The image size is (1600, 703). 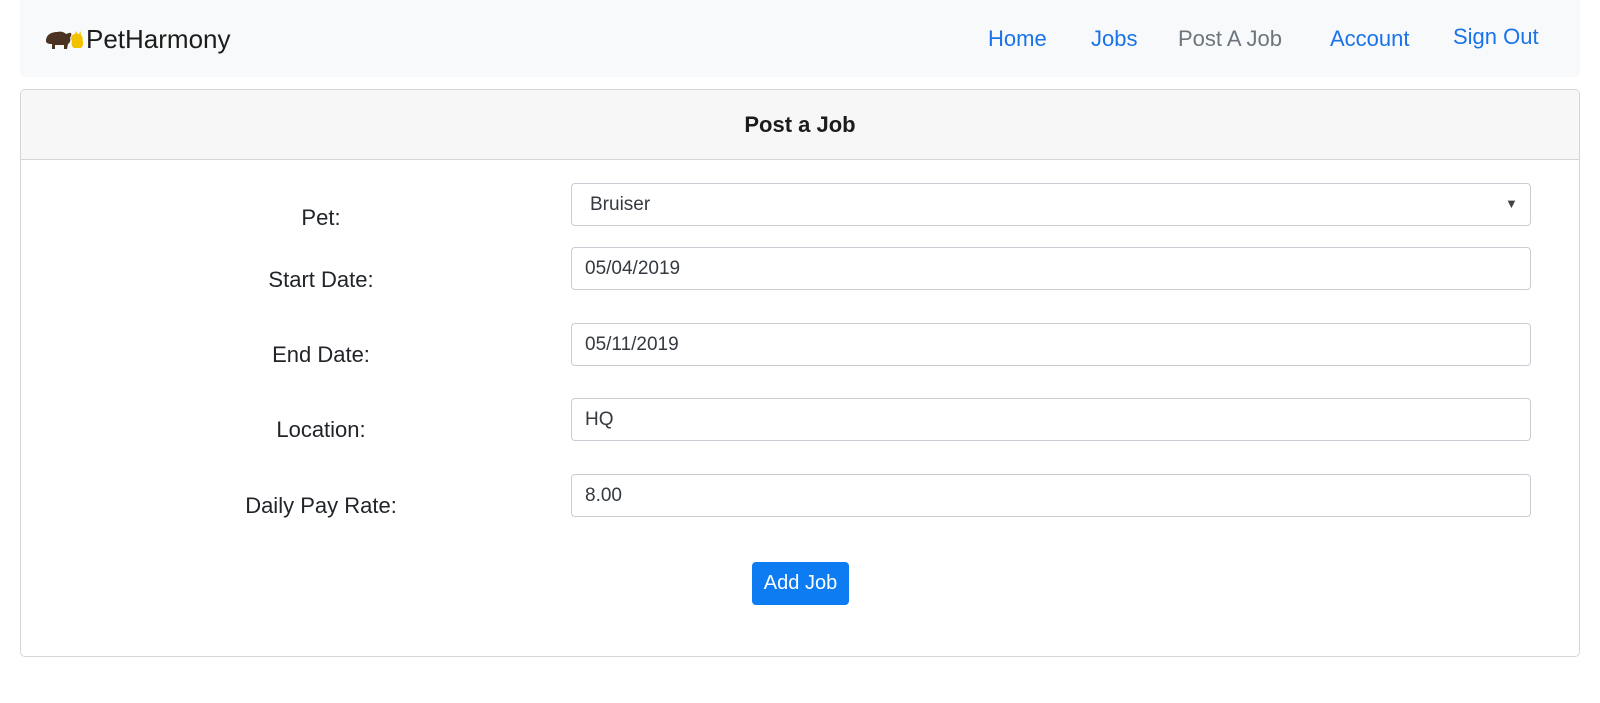 I want to click on nav-account: Account, so click(x=1370, y=39).